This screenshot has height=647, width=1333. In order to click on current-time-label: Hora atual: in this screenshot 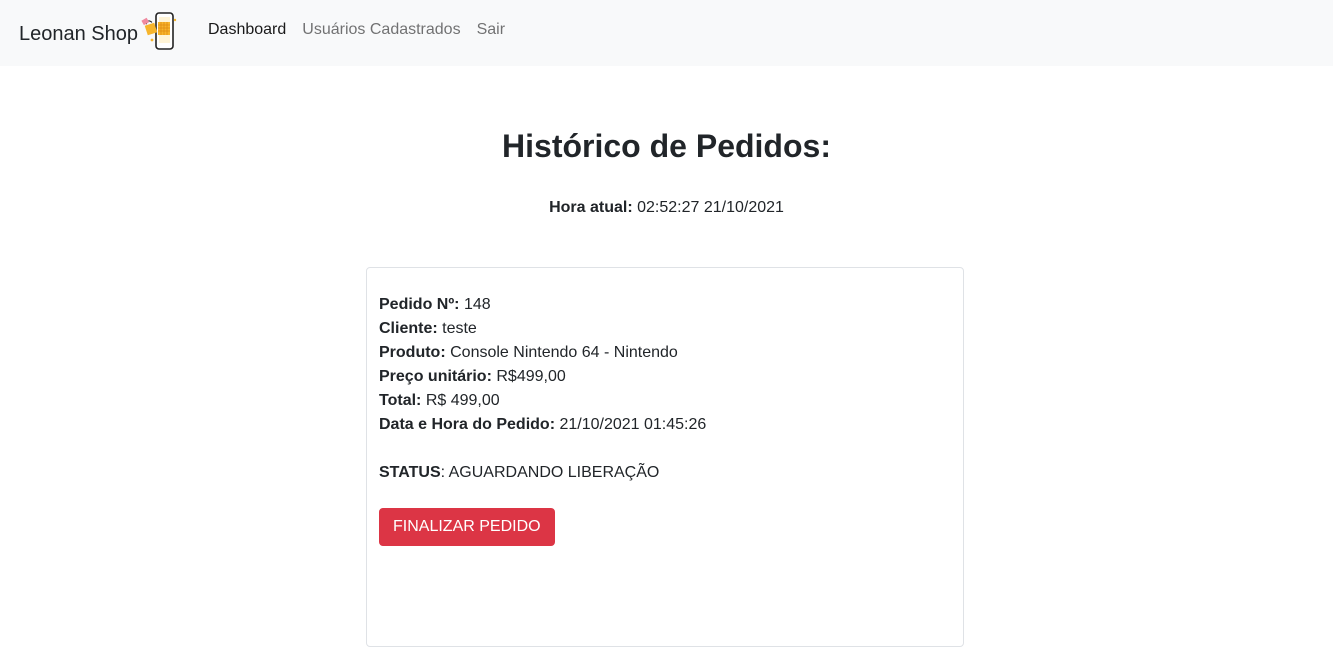, I will do `click(591, 207)`.